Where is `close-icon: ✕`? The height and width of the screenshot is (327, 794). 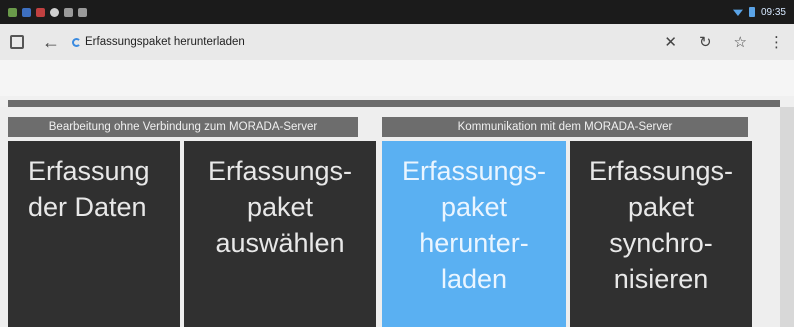
close-icon: ✕ is located at coordinates (670, 42).